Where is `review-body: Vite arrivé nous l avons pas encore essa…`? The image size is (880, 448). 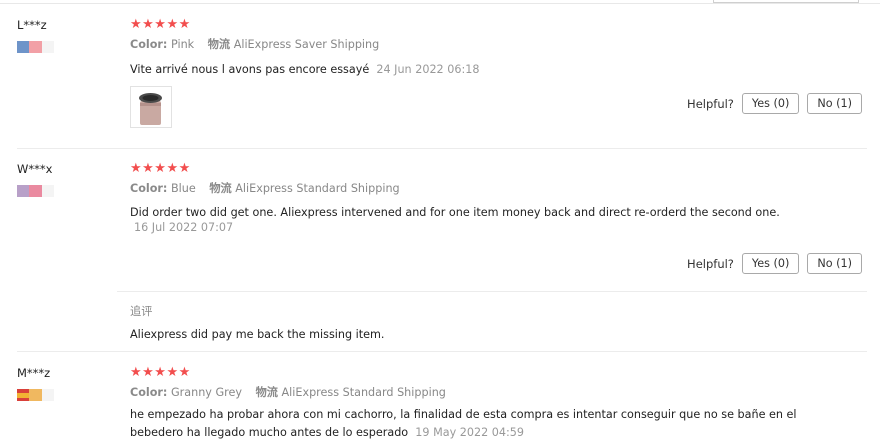
review-body: Vite arrivé nous l avons pas encore essa… is located at coordinates (250, 69).